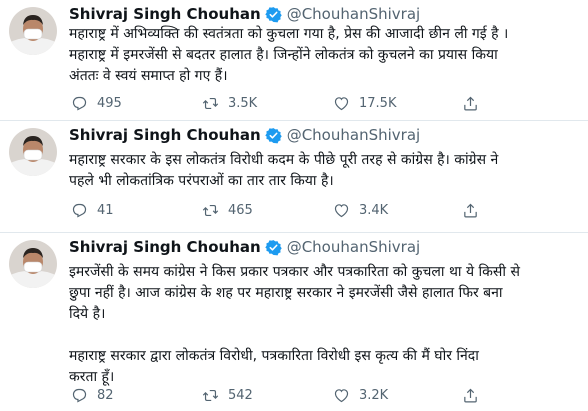 The width and height of the screenshot is (588, 411). I want to click on reply-button: 82, so click(92, 395).